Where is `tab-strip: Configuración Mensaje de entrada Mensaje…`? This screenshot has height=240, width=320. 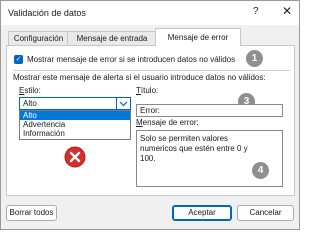
tab-strip: Configuración Mensaje de entrada Mensaje… is located at coordinates (151, 37).